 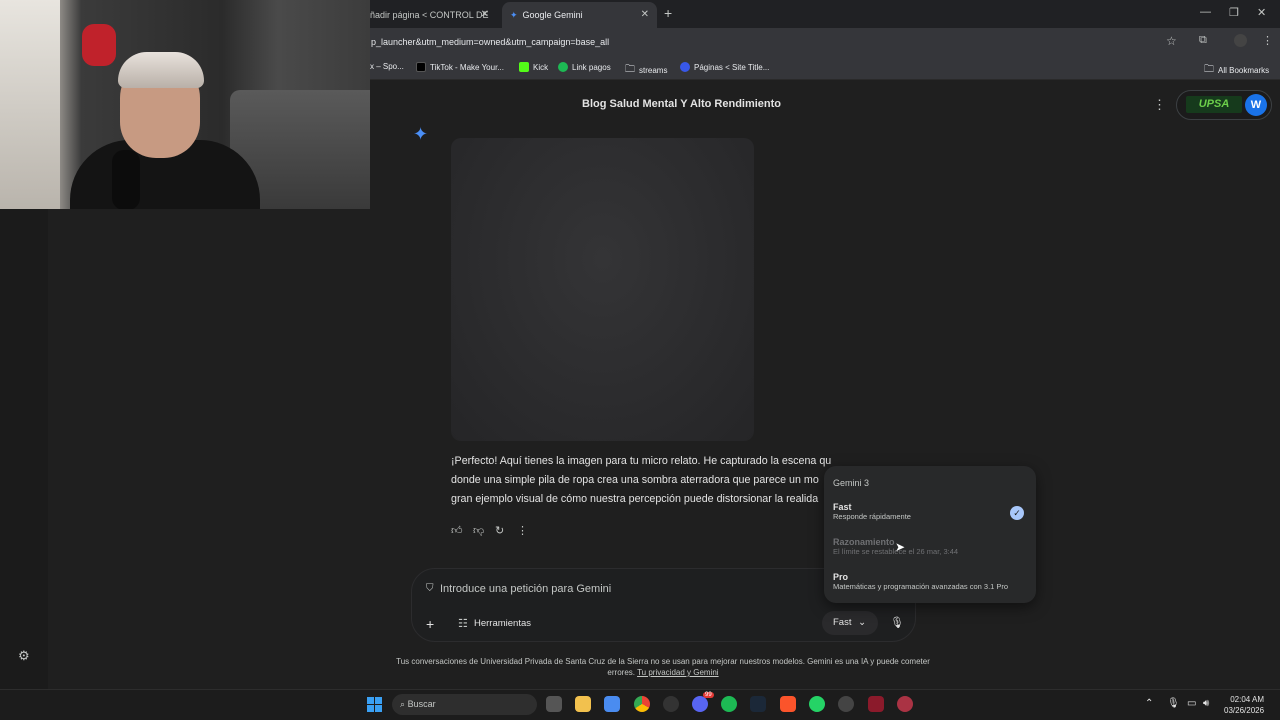 I want to click on chrome-icon, so click(x=642, y=704).